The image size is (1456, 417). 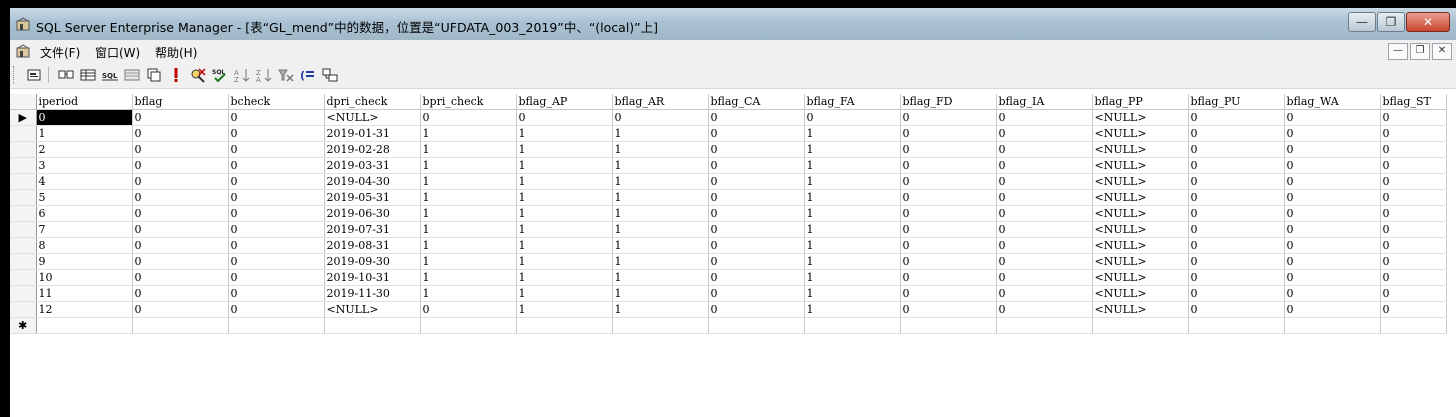 What do you see at coordinates (660, 102) in the screenshot?
I see `column-header-bflag-ar: bflag_AR` at bounding box center [660, 102].